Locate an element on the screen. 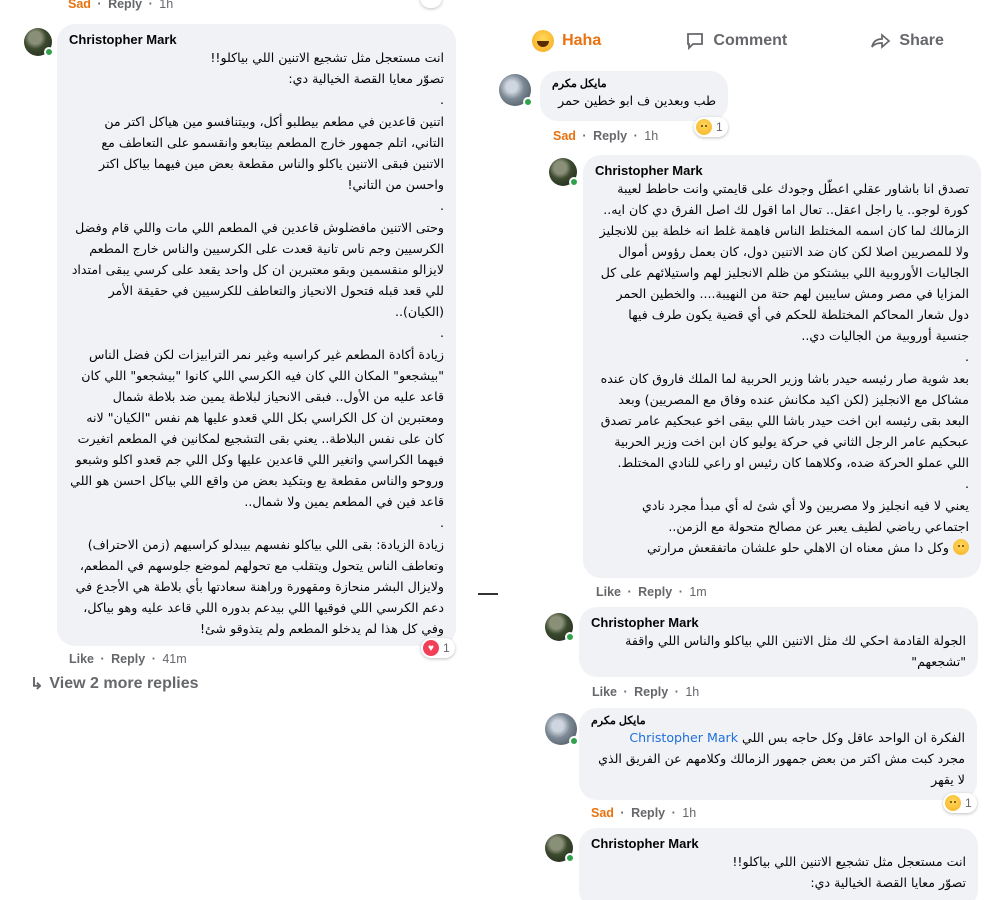  top-comment-actions: Sad · Reply · 1h is located at coordinates (122, 5).